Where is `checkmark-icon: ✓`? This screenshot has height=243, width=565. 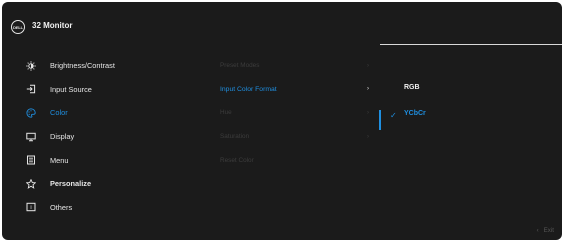 checkmark-icon: ✓ is located at coordinates (393, 115).